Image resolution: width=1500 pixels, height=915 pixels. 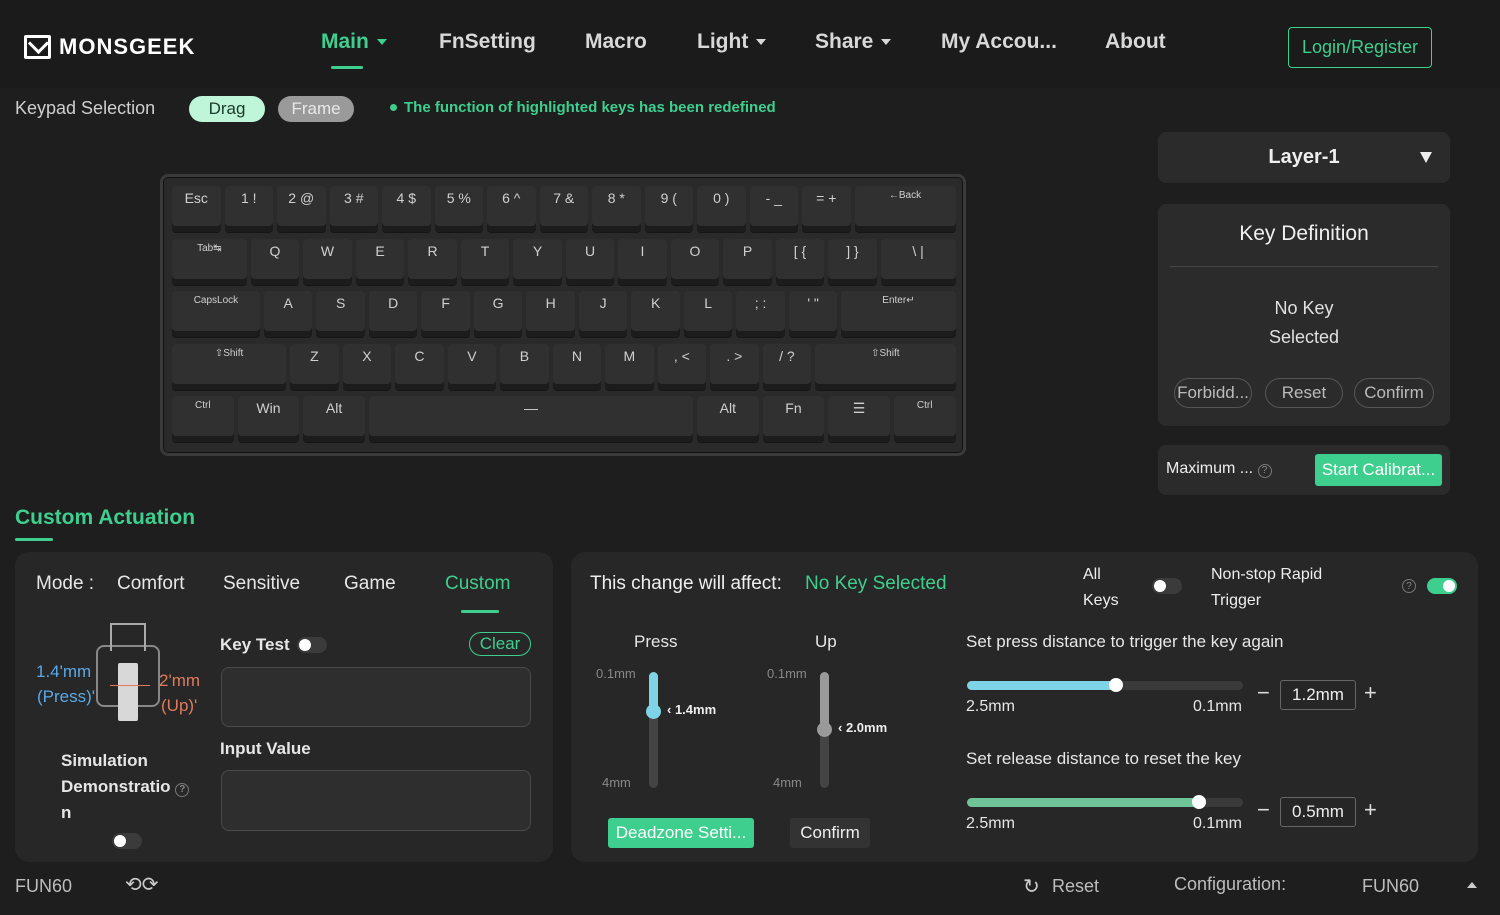 I want to click on key-2-11: ' ", so click(x=813, y=314).